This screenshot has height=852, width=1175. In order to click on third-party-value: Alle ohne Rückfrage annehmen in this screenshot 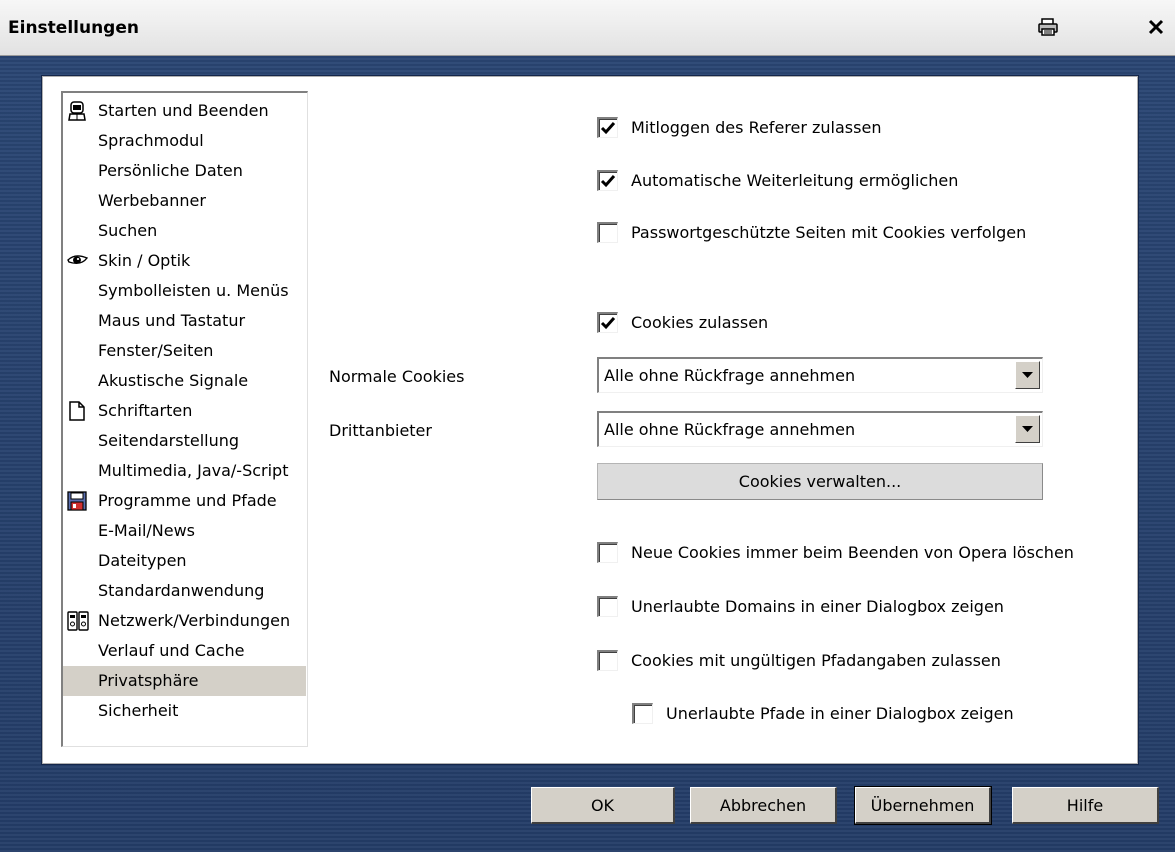, I will do `click(730, 429)`.